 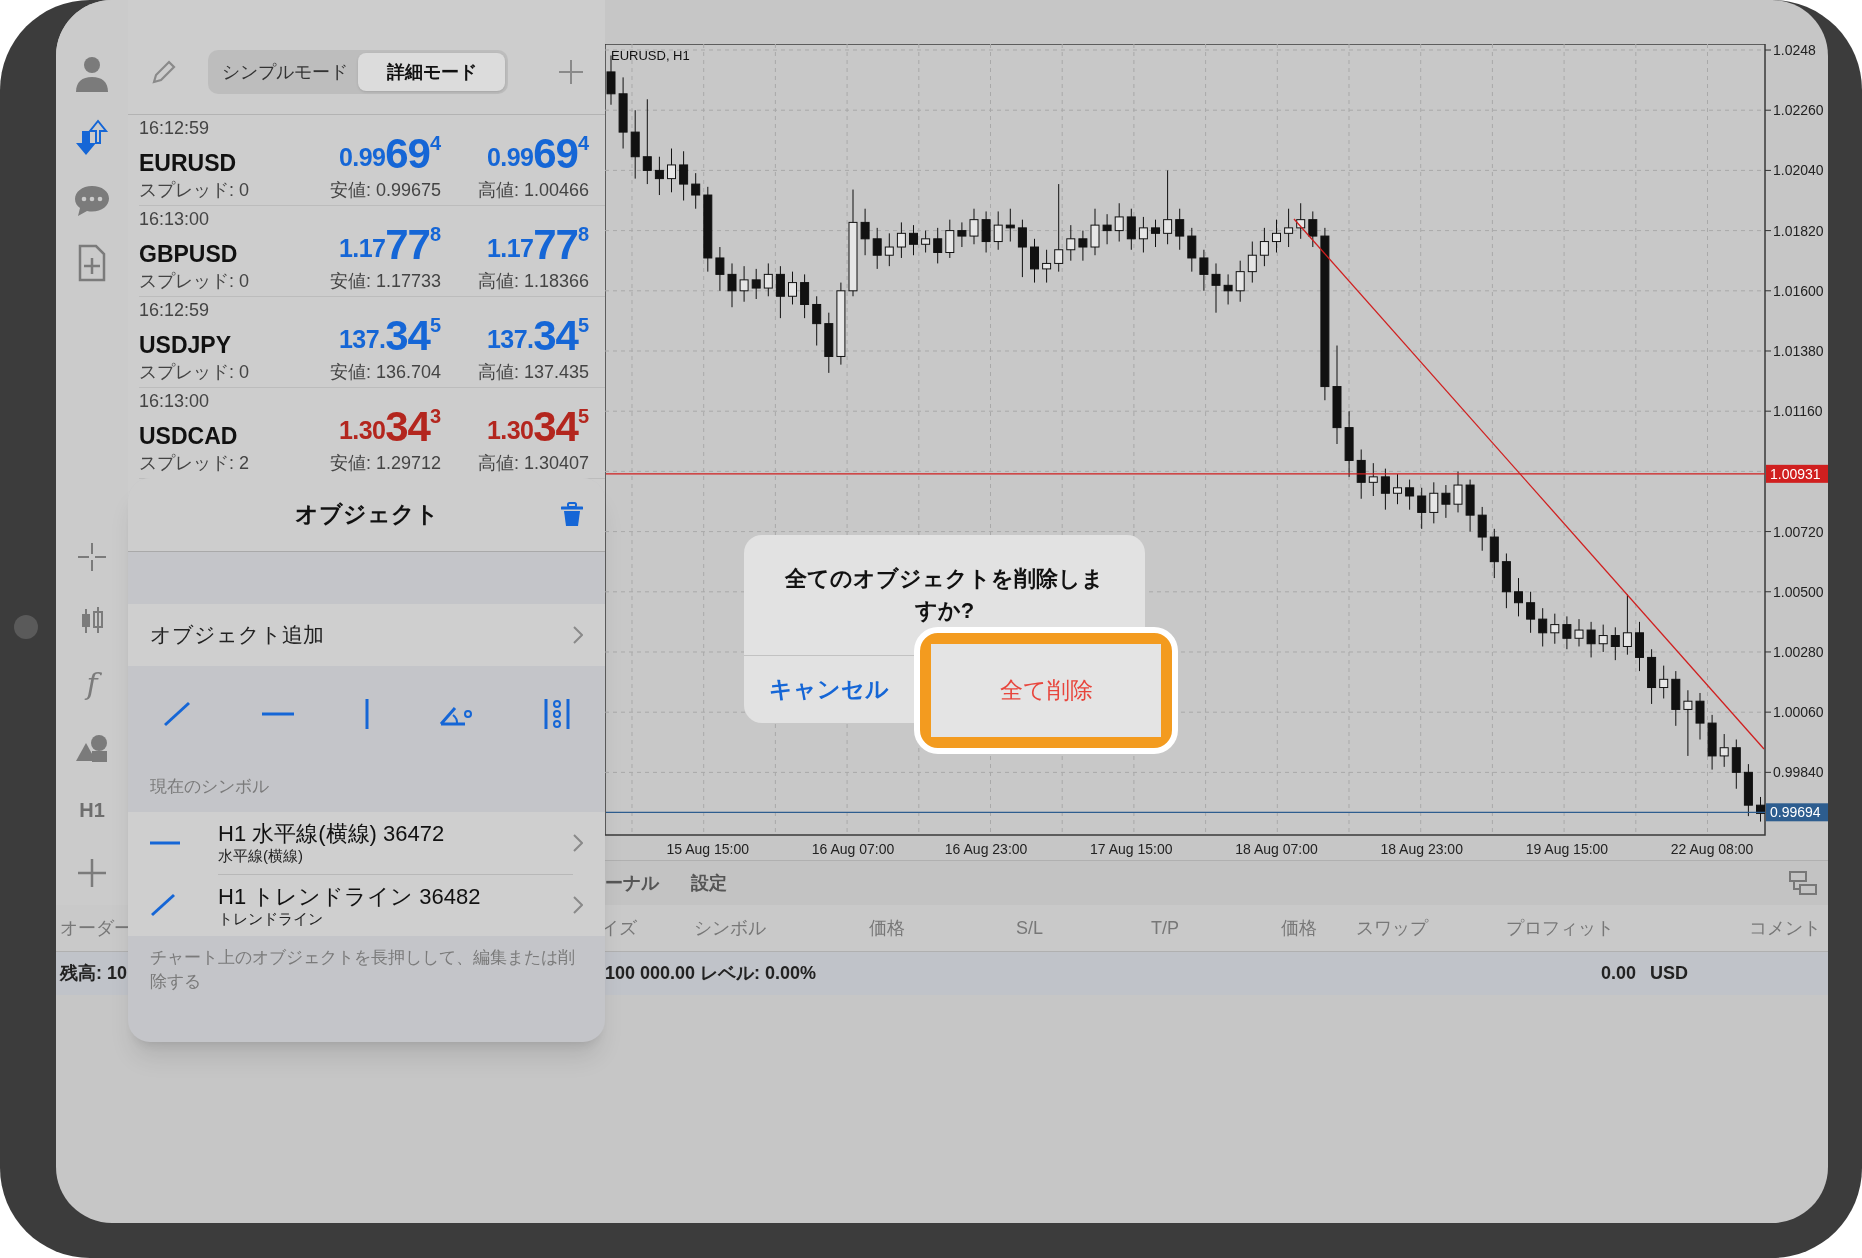 I want to click on high-price: 高値: 137.435, so click(x=532, y=372).